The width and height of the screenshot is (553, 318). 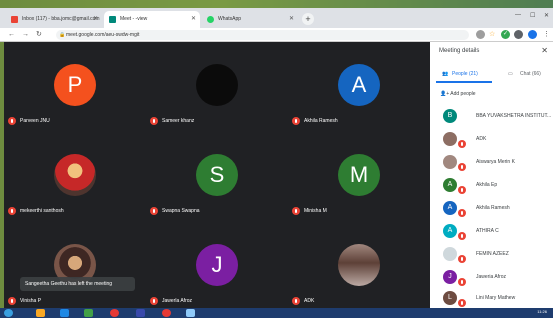 I want to click on avatar: M, so click(x=359, y=175).